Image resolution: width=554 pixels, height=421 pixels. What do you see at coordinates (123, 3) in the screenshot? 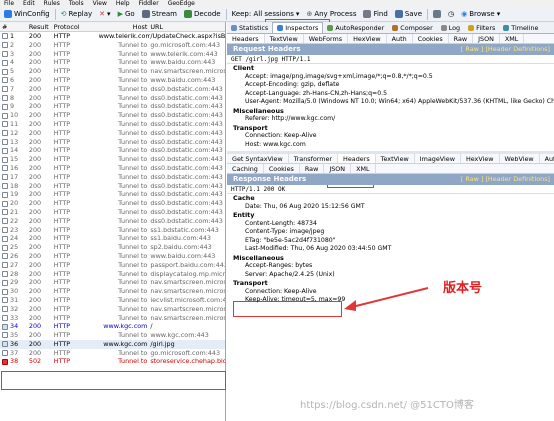
I see `menu-item-help: Help` at bounding box center [123, 3].